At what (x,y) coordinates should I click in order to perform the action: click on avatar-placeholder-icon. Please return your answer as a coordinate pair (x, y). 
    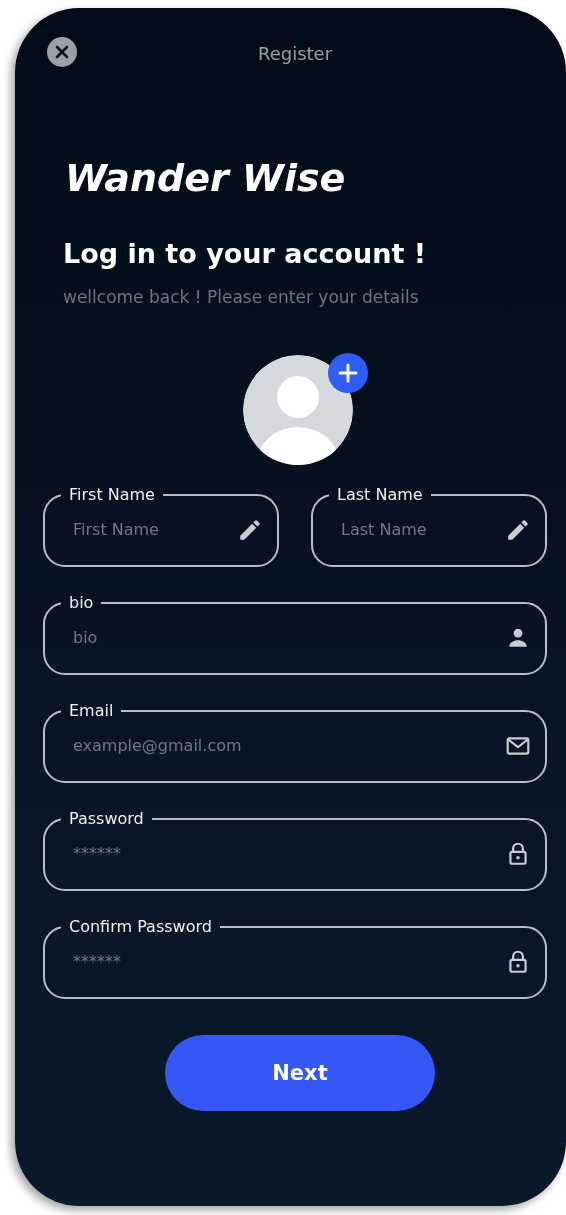
    Looking at the image, I should click on (298, 410).